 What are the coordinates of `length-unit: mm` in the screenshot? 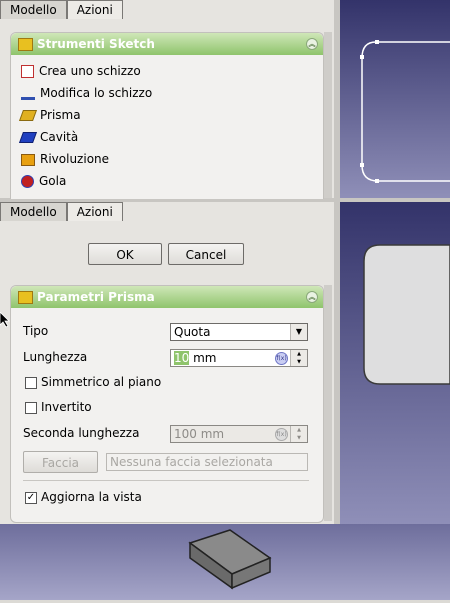 It's located at (203, 358).